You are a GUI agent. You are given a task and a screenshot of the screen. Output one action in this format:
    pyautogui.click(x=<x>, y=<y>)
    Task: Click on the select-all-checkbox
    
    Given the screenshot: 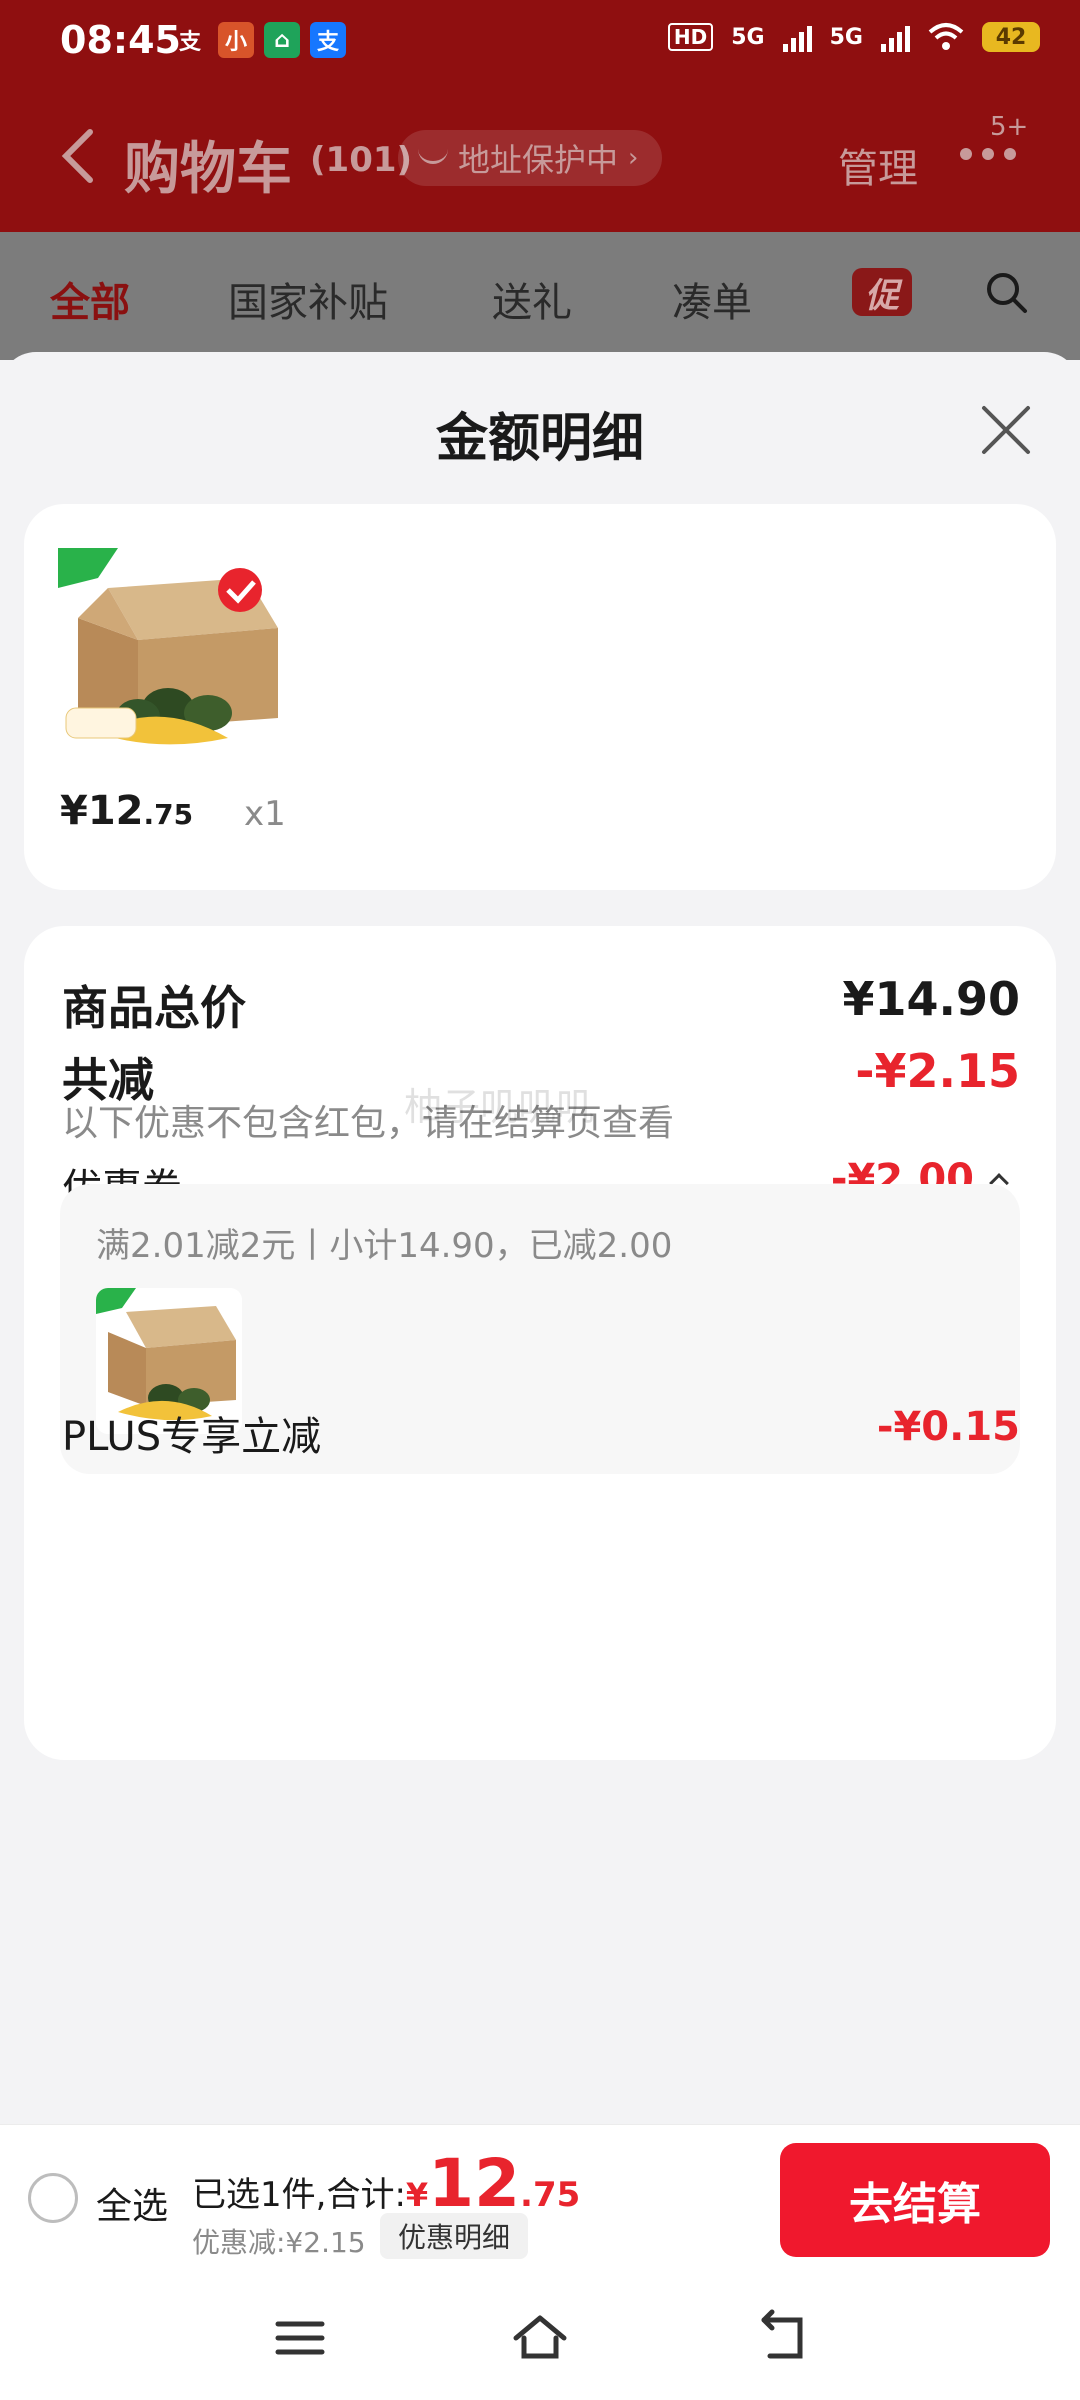 What is the action you would take?
    pyautogui.click(x=53, y=2198)
    